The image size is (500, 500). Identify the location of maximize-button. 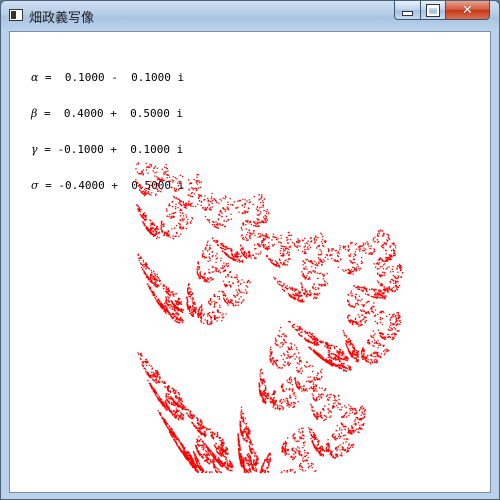
(433, 10).